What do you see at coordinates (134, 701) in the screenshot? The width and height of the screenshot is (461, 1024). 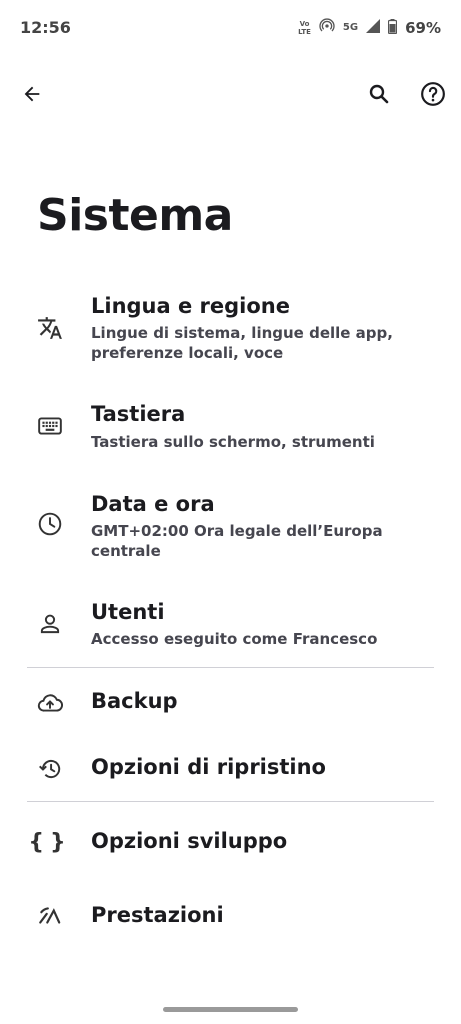 I see `setting-item-title: Backup` at bounding box center [134, 701].